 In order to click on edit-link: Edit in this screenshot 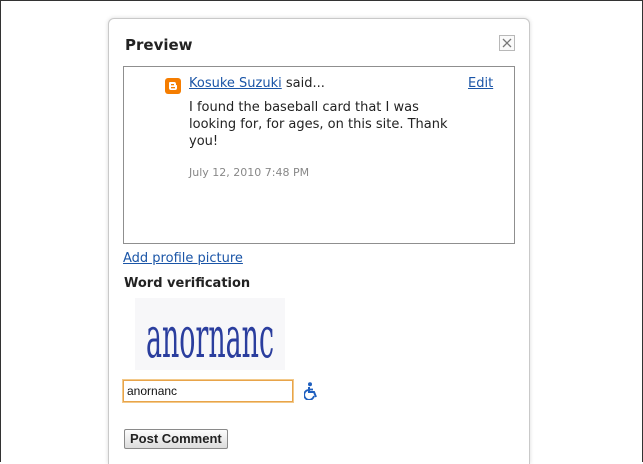, I will do `click(480, 83)`.